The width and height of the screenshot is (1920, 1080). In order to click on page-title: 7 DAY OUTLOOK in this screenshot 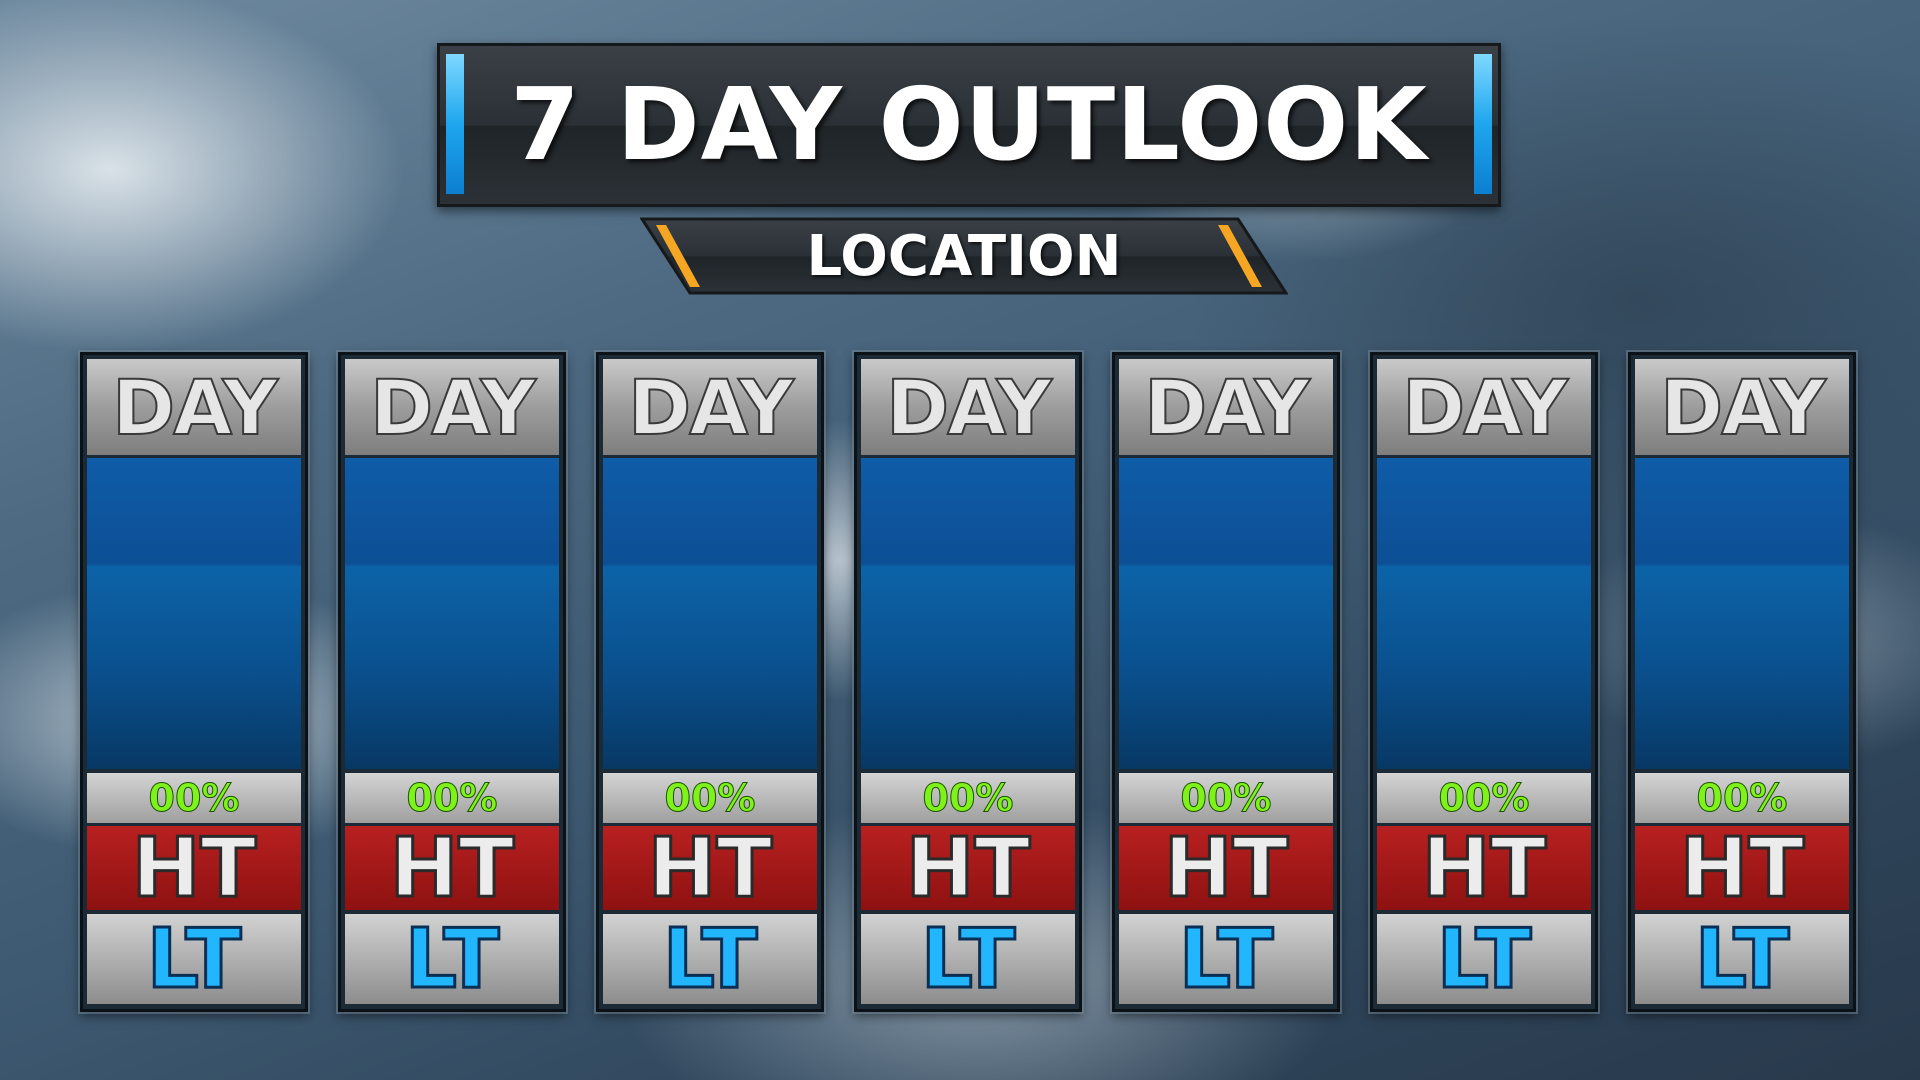, I will do `click(969, 124)`.